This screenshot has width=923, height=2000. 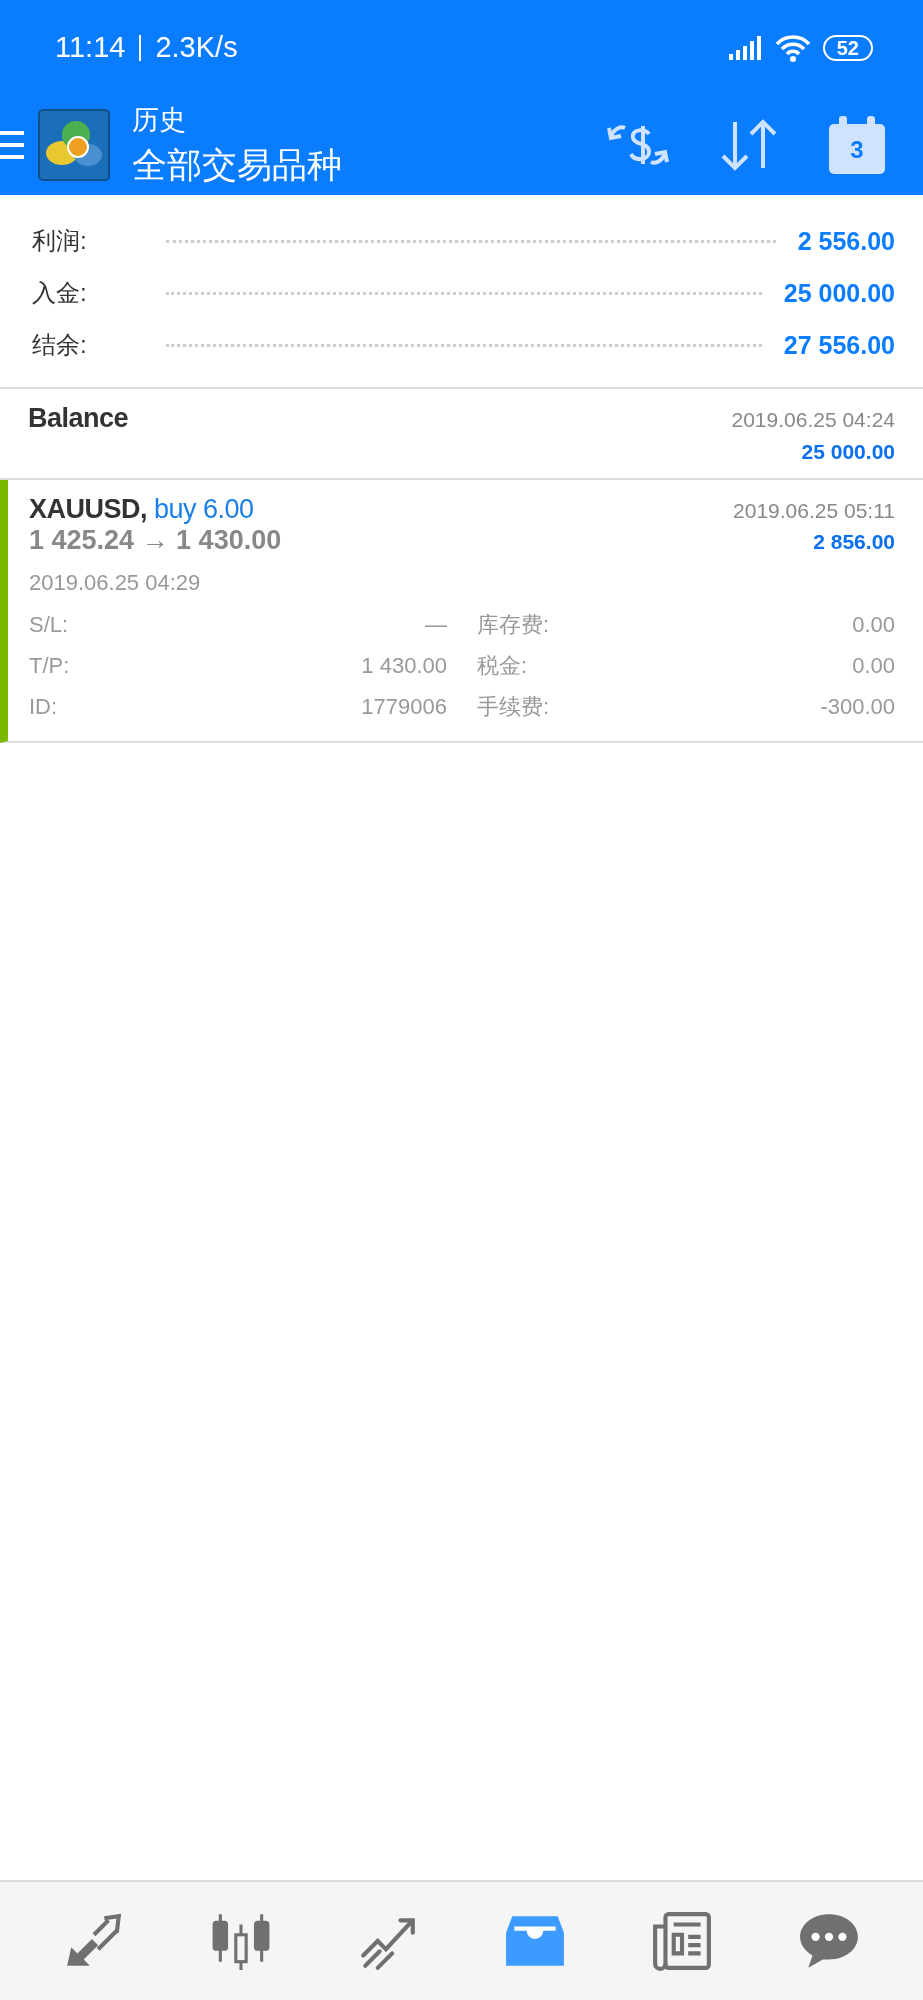 What do you see at coordinates (60, 293) in the screenshot?
I see `summary-label: 入金:` at bounding box center [60, 293].